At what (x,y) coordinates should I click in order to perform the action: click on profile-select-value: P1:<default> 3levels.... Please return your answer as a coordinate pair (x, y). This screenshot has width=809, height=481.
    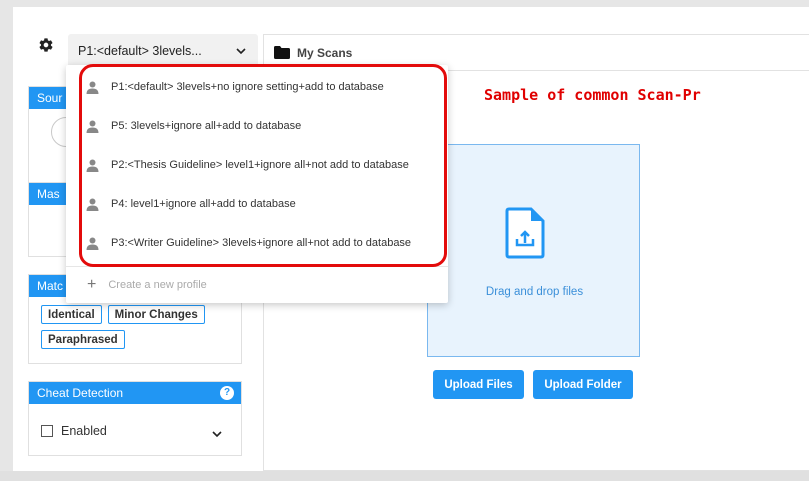
    Looking at the image, I should click on (140, 51).